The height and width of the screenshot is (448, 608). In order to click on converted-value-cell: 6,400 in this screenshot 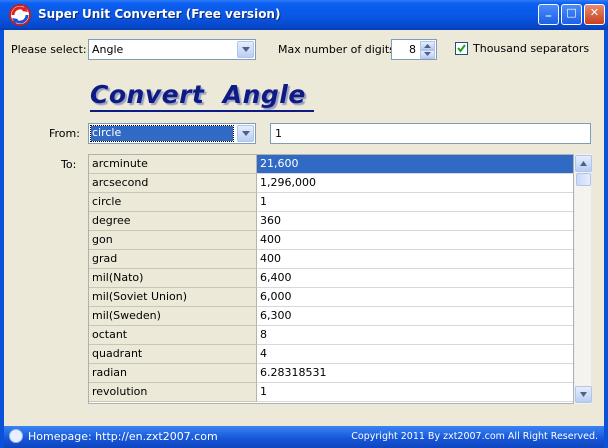, I will do `click(415, 278)`.